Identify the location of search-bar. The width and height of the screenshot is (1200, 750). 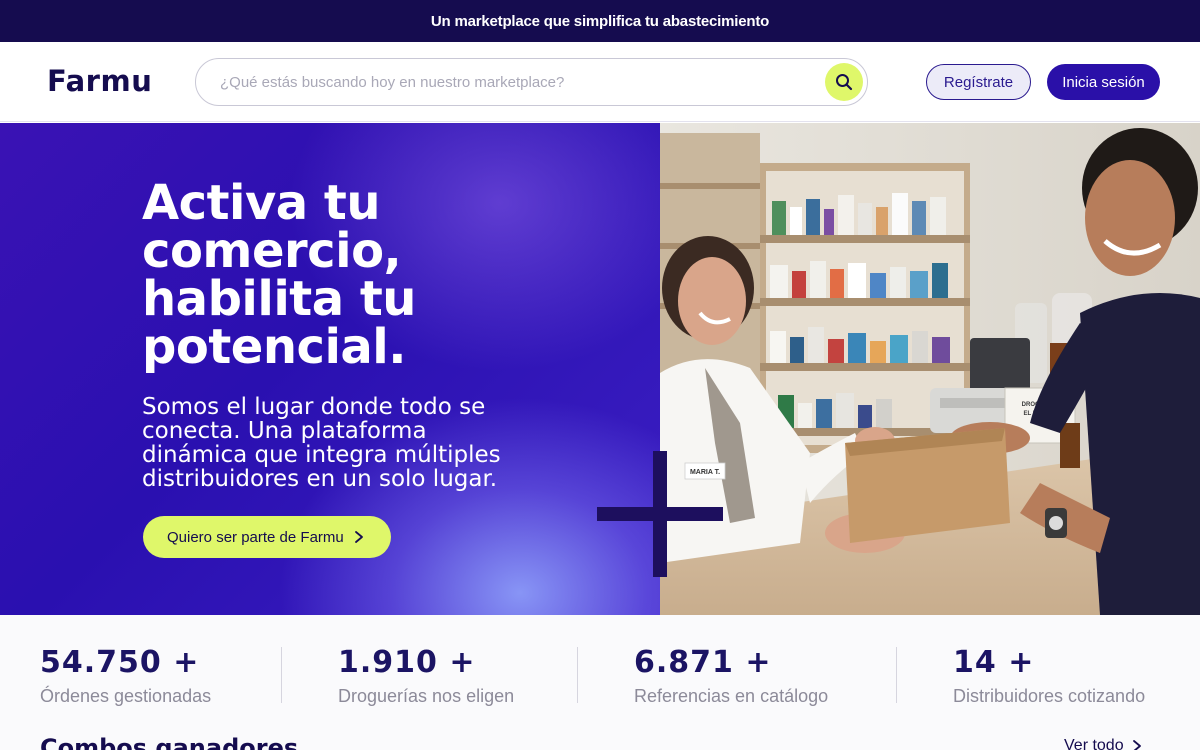
(531, 82).